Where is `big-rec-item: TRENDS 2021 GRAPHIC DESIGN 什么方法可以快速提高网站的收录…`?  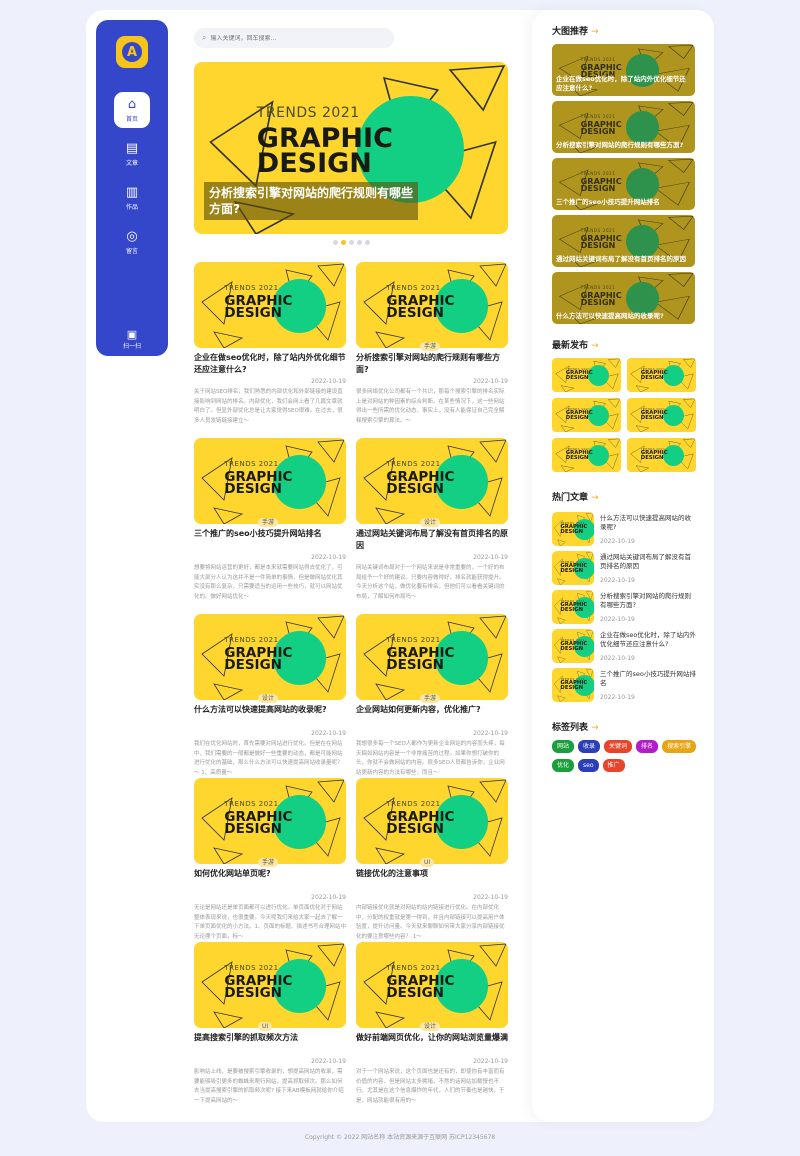 big-rec-item: TRENDS 2021 GRAPHIC DESIGN 什么方法可以快速提高网站的收录… is located at coordinates (623, 298).